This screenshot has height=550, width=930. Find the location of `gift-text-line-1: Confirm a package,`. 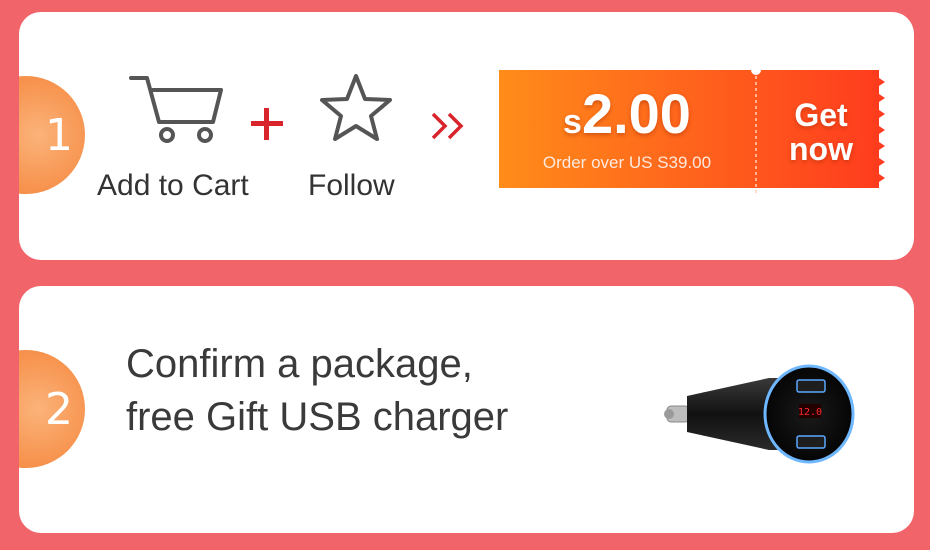

gift-text-line-1: Confirm a package, is located at coordinates (299, 364).